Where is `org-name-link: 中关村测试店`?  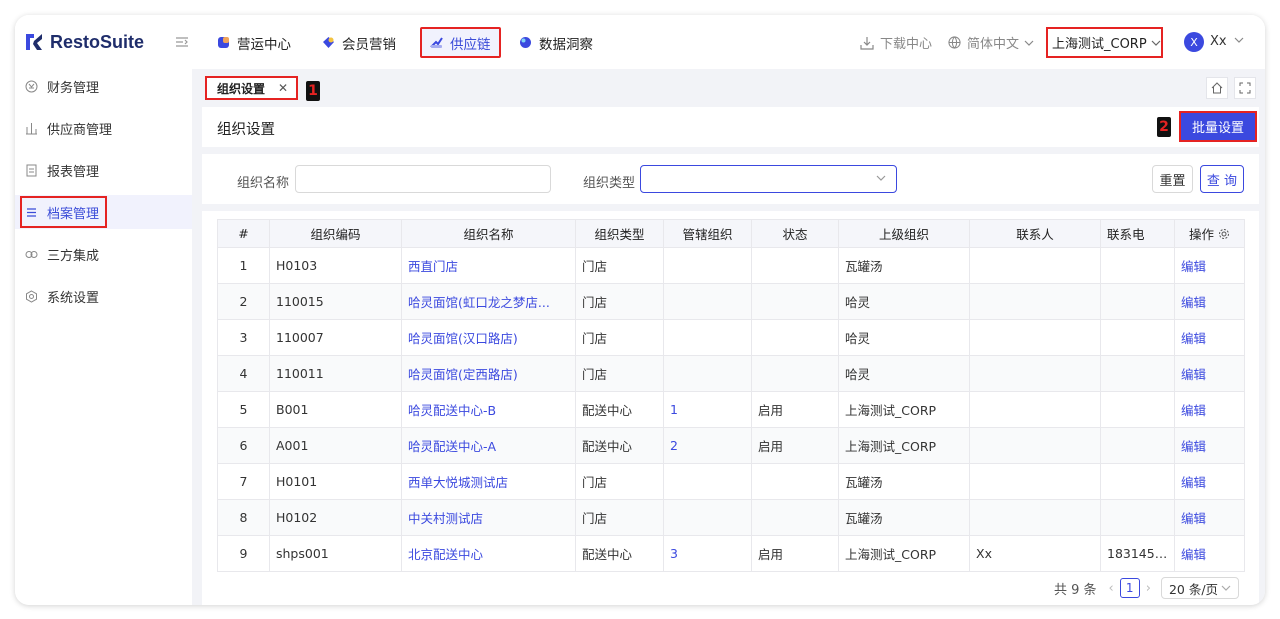
org-name-link: 中关村测试店 is located at coordinates (488, 517).